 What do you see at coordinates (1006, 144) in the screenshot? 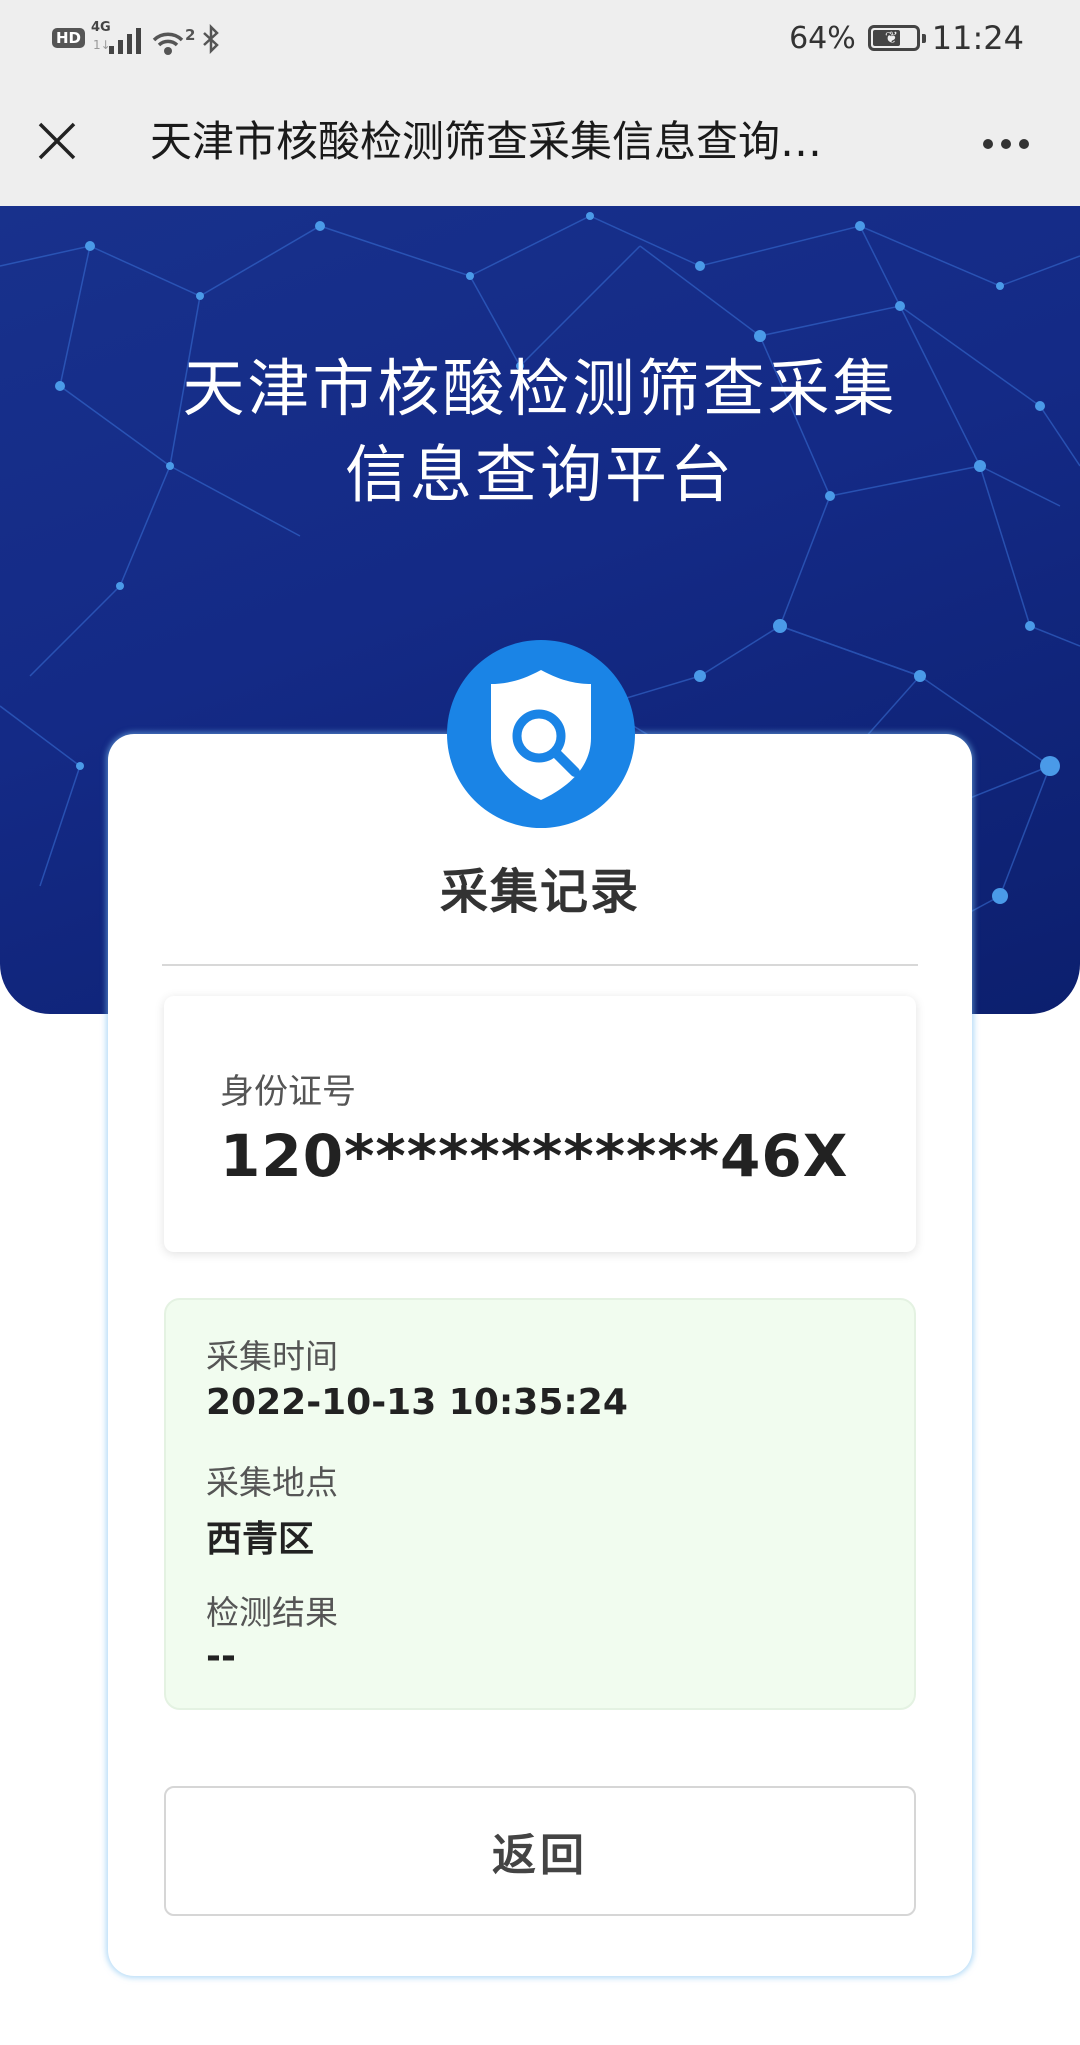
I see `more-options-icon` at bounding box center [1006, 144].